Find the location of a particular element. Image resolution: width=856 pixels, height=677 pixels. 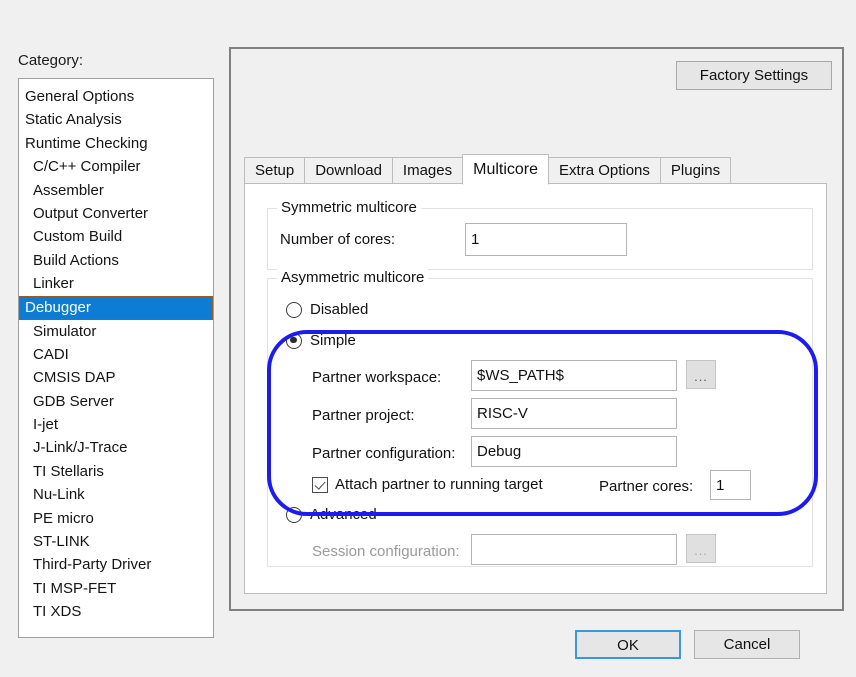

partner-cores-label: Partner cores: is located at coordinates (646, 486).